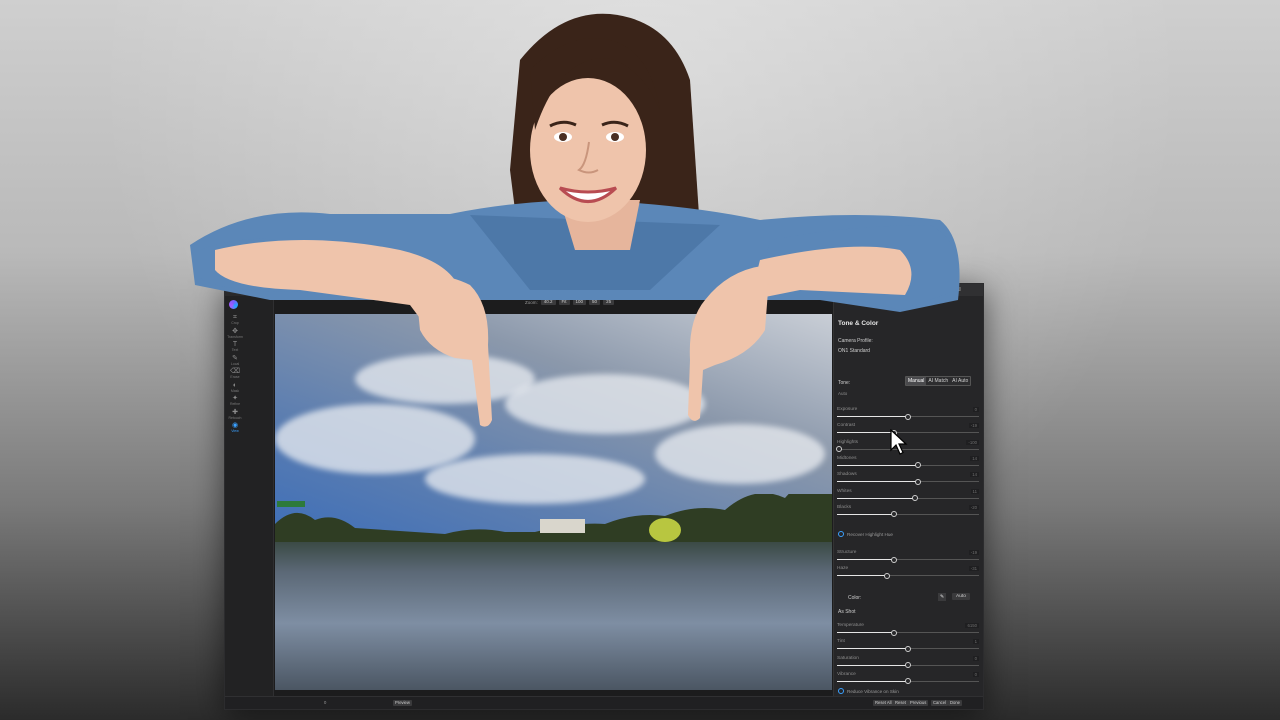  I want to click on slider-vibrance: Vibrance 0, so click(909, 678).